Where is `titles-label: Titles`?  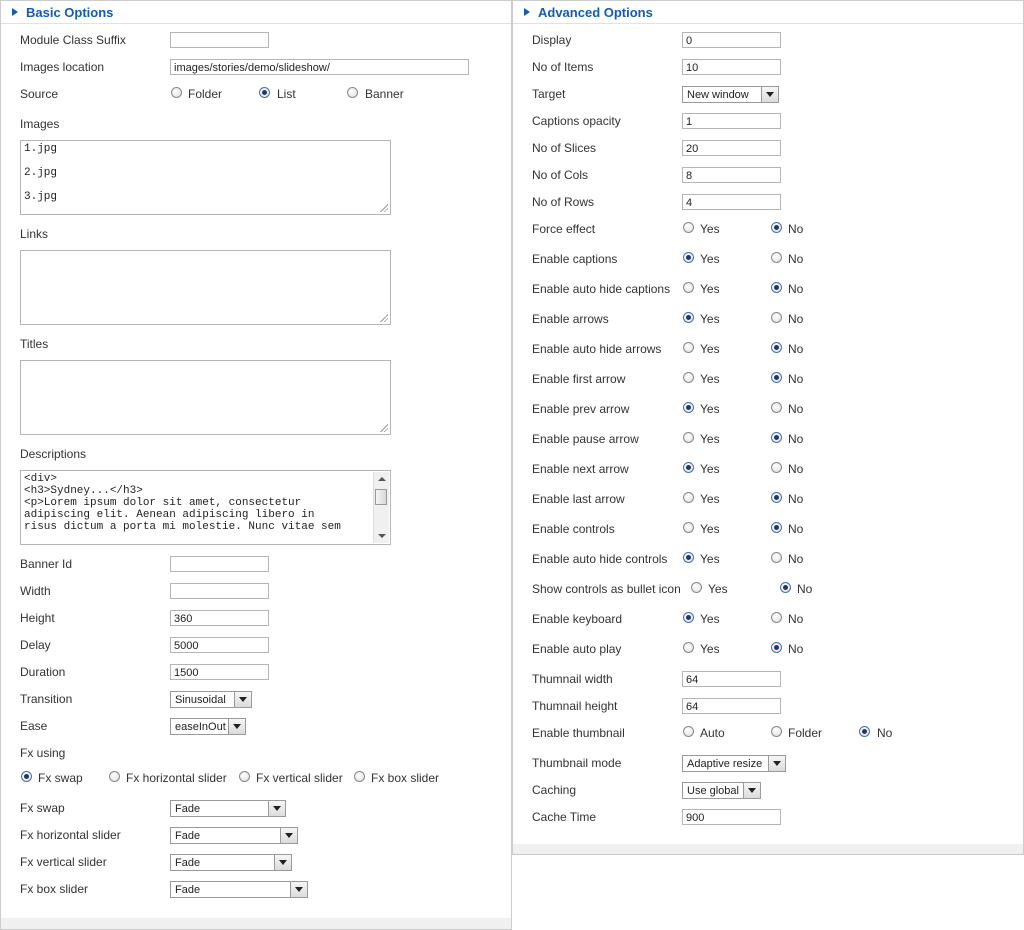 titles-label: Titles is located at coordinates (34, 344).